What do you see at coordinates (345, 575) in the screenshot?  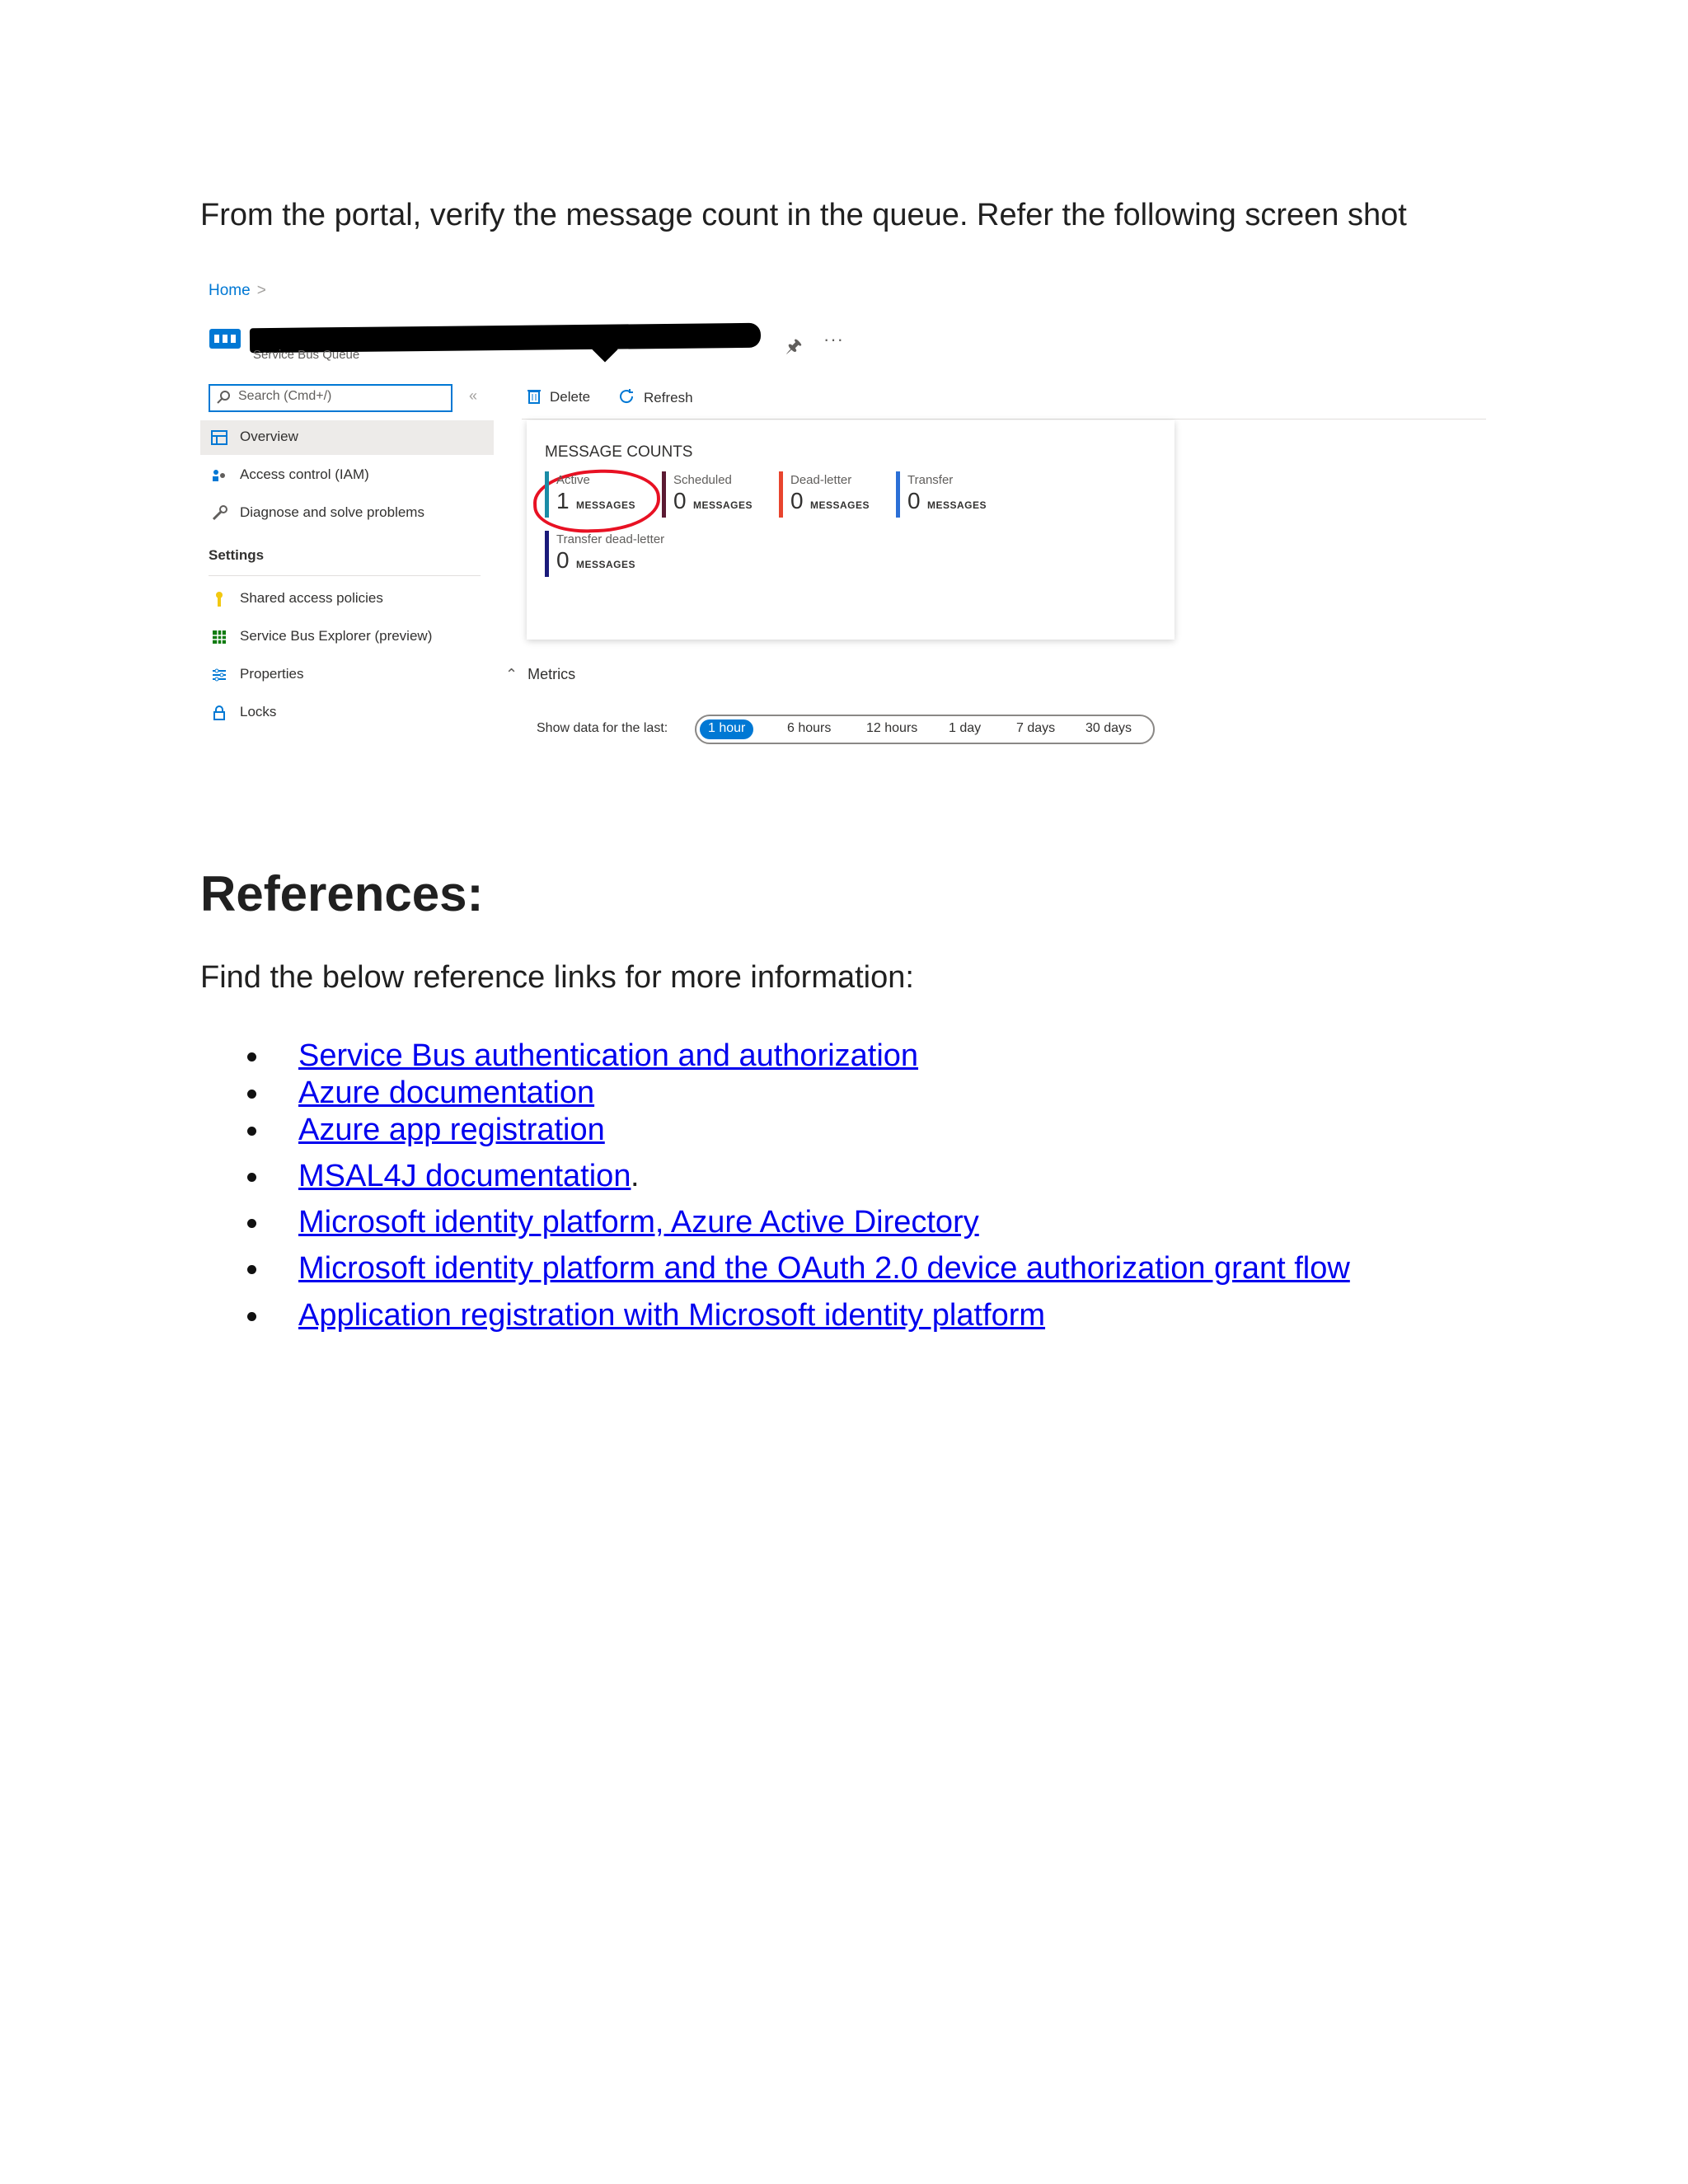 I see `section-divider` at bounding box center [345, 575].